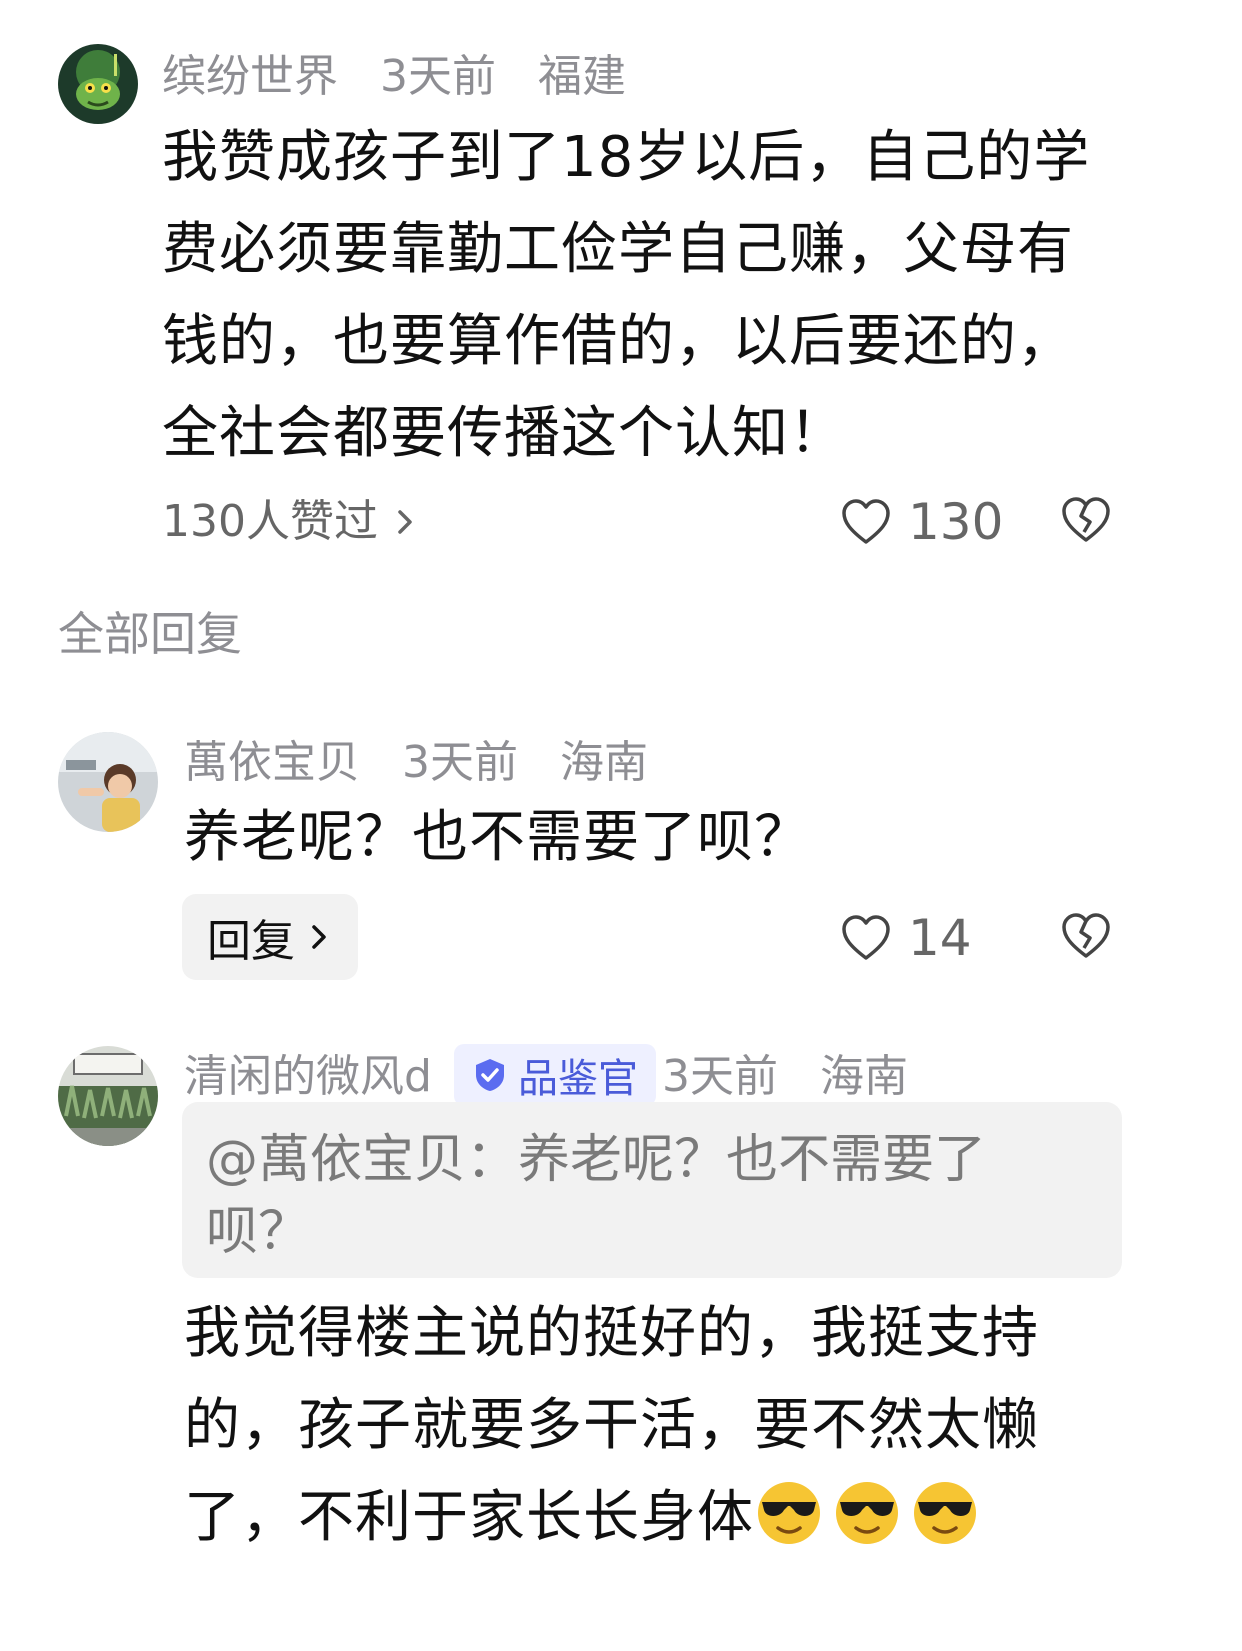 Image resolution: width=1242 pixels, height=1651 pixels. I want to click on comment-meta: 缤纷世界 3天前 福建, so click(408, 77).